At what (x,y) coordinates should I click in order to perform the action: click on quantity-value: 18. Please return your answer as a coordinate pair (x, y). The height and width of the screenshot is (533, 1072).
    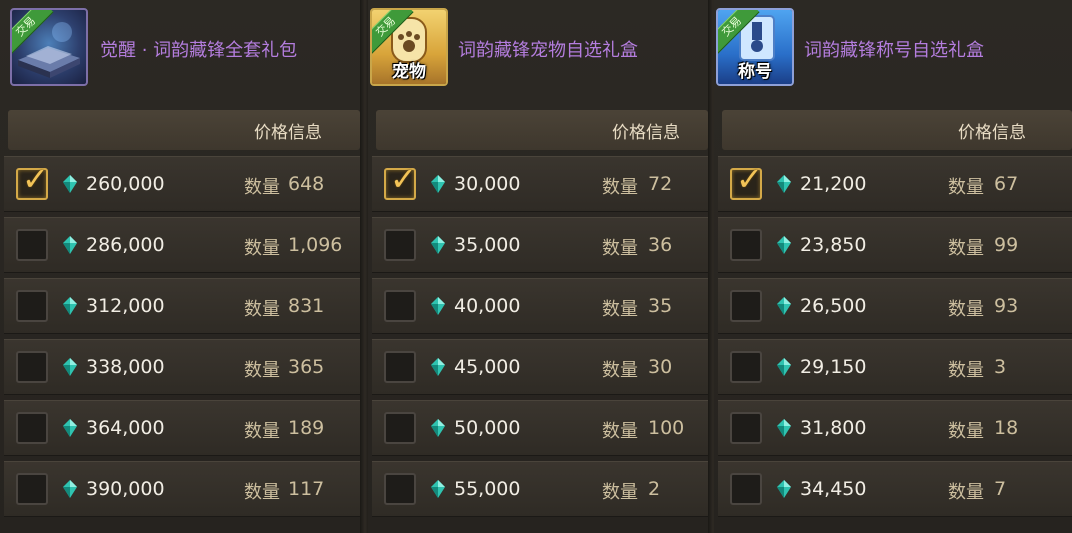
    Looking at the image, I should click on (1006, 428).